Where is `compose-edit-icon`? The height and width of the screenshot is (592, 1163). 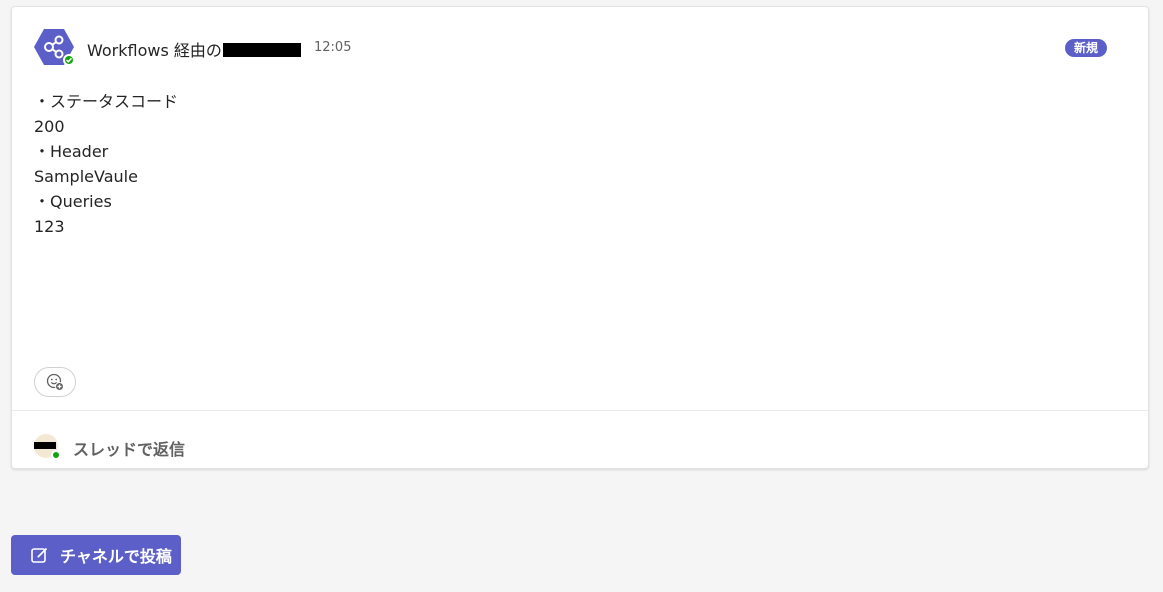
compose-edit-icon is located at coordinates (39, 555).